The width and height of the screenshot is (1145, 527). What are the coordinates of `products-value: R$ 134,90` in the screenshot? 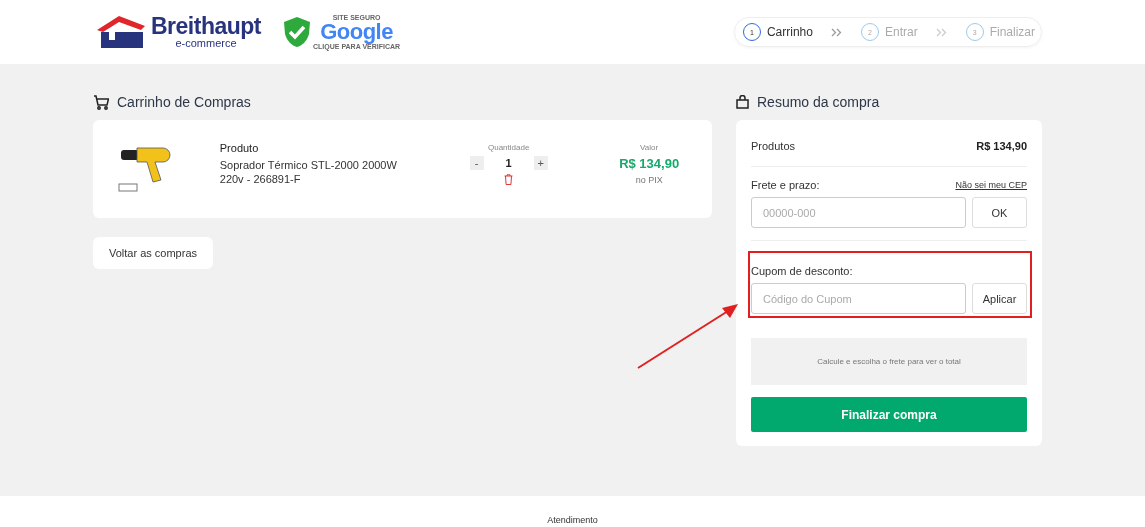 It's located at (1001, 146).